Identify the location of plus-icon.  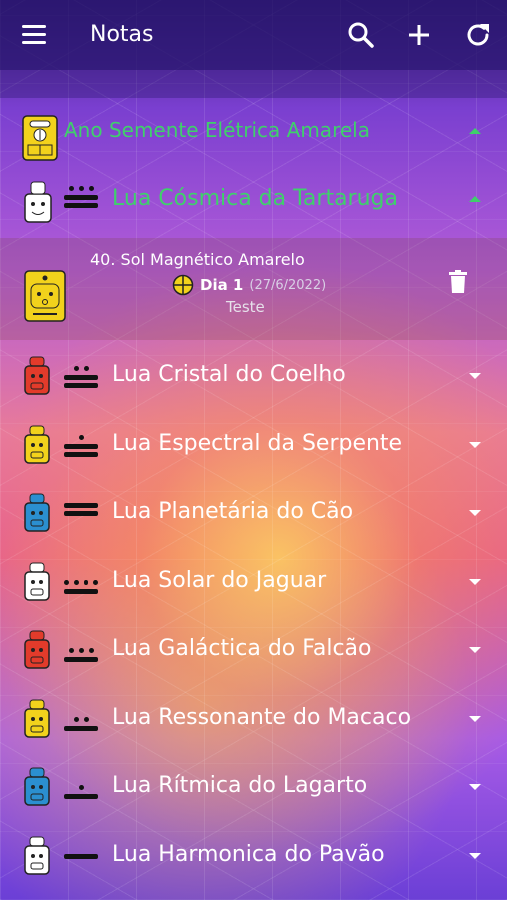
(419, 35).